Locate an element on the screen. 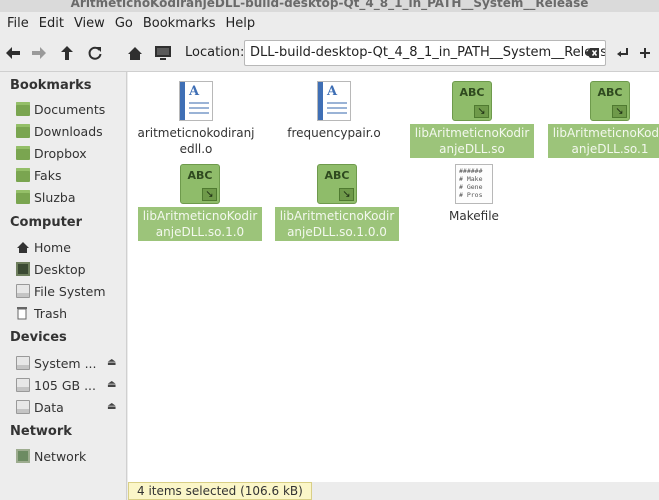 Image resolution: width=659 pixels, height=500 pixels. file-item: A aritmeticnokodiranjedll.o is located at coordinates (196, 119).